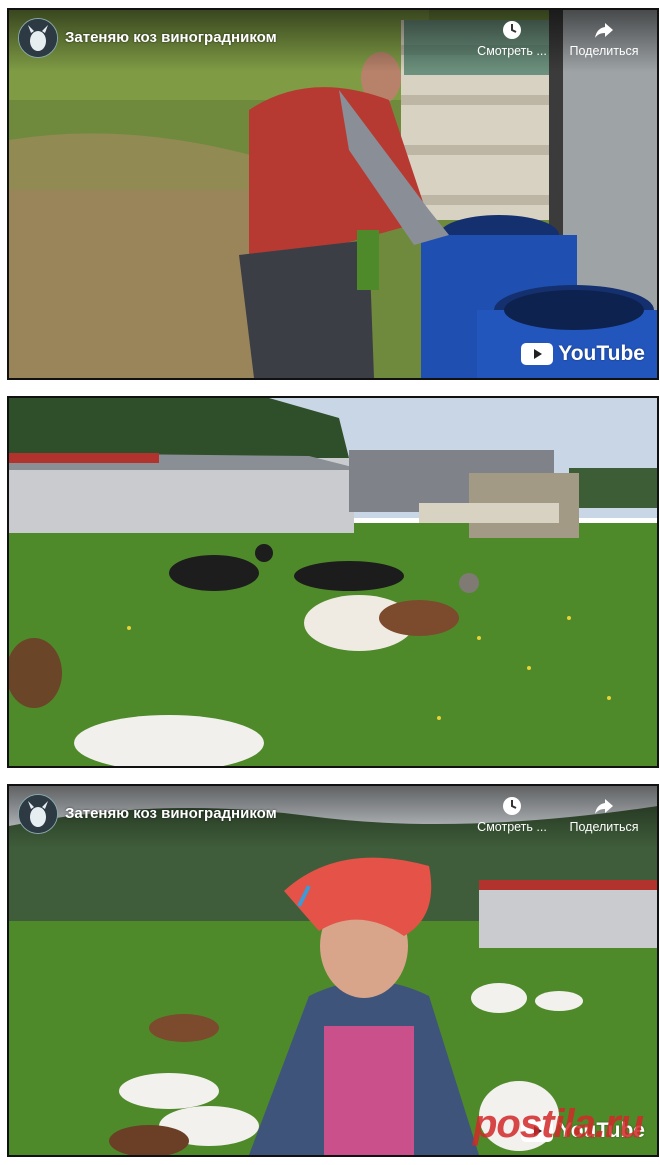 The width and height of the screenshot is (660, 1165). What do you see at coordinates (537, 354) in the screenshot?
I see `youtube-play-icon` at bounding box center [537, 354].